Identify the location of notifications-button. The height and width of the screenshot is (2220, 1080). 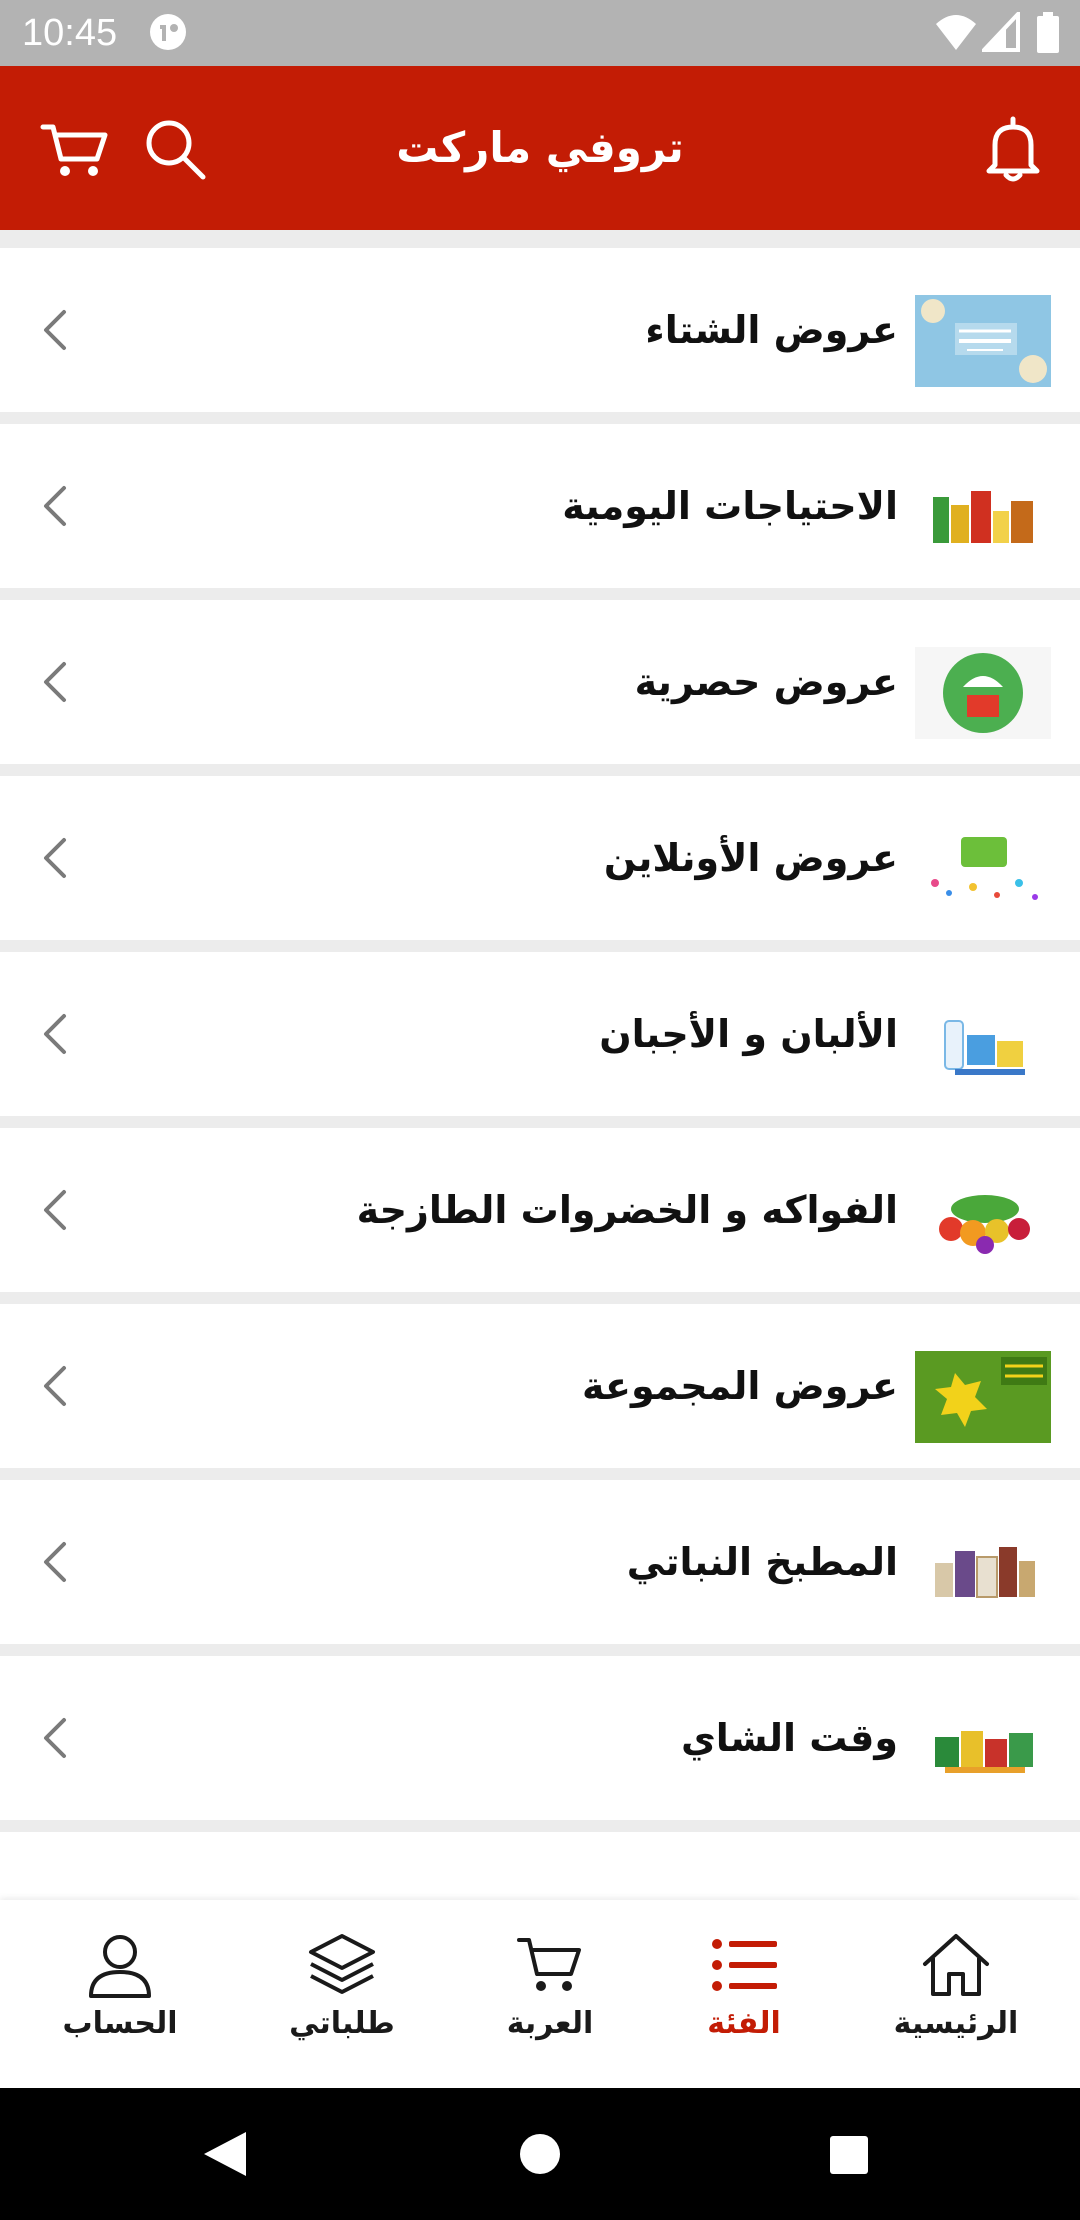
(1013, 149).